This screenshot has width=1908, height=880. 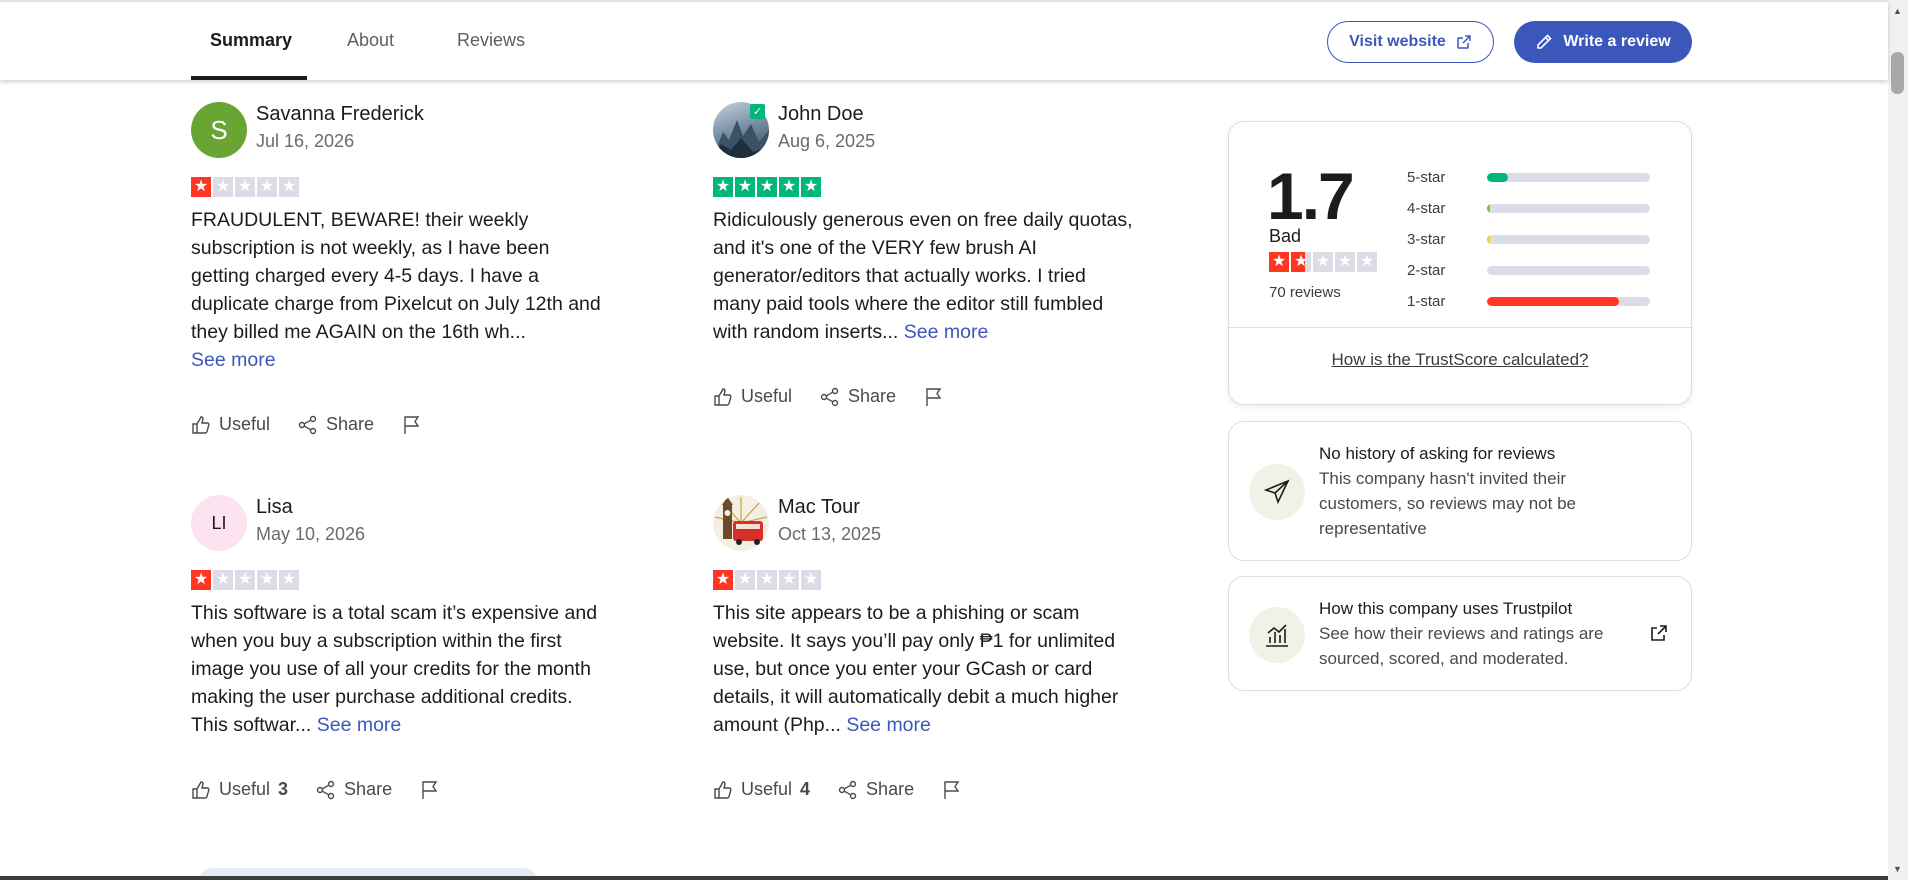 What do you see at coordinates (1446, 608) in the screenshot?
I see `info-title: How this company uses Trustpilot` at bounding box center [1446, 608].